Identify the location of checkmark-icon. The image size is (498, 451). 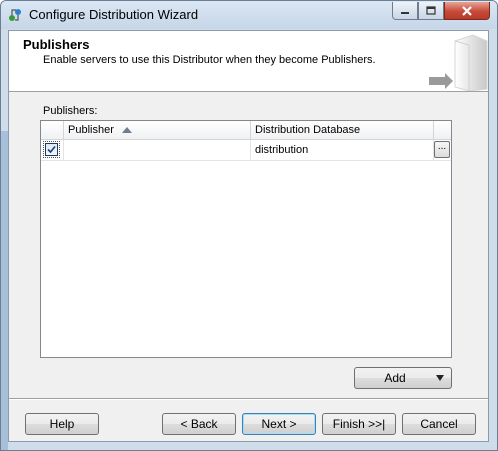
(51, 149).